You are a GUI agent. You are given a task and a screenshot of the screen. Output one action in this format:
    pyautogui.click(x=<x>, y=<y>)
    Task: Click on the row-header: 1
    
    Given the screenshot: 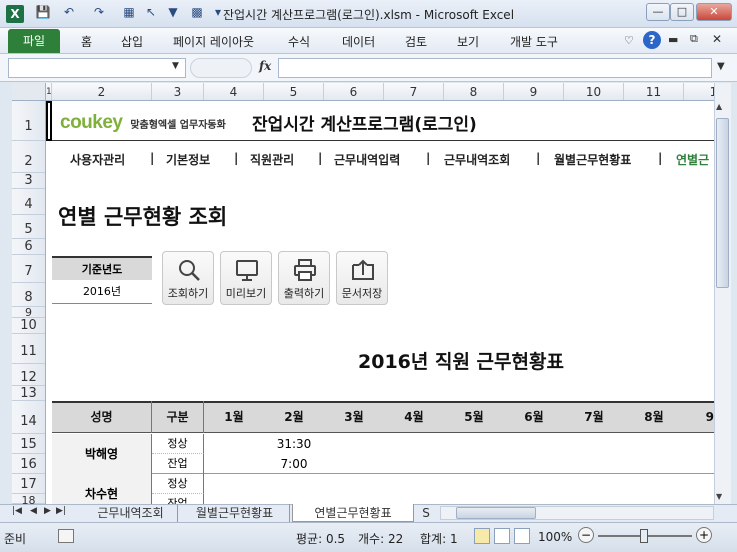 What is the action you would take?
    pyautogui.click(x=28, y=121)
    